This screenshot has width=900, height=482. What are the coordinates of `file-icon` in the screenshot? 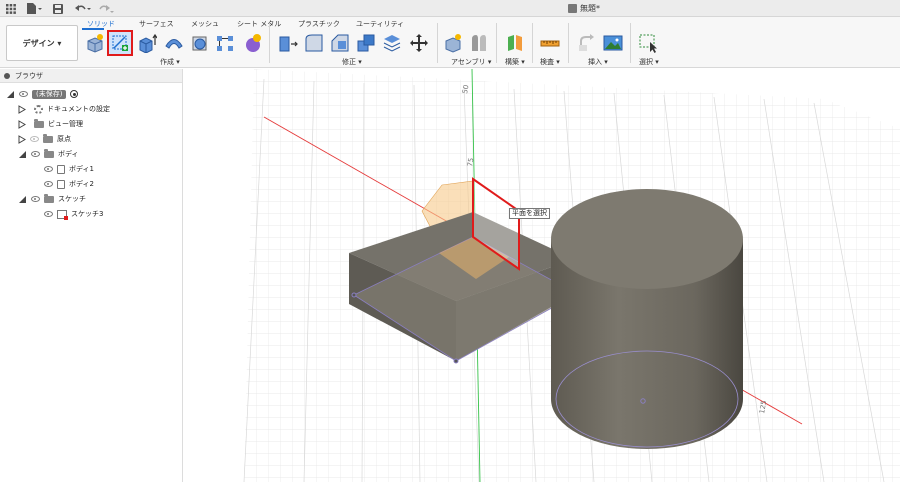 It's located at (34, 8).